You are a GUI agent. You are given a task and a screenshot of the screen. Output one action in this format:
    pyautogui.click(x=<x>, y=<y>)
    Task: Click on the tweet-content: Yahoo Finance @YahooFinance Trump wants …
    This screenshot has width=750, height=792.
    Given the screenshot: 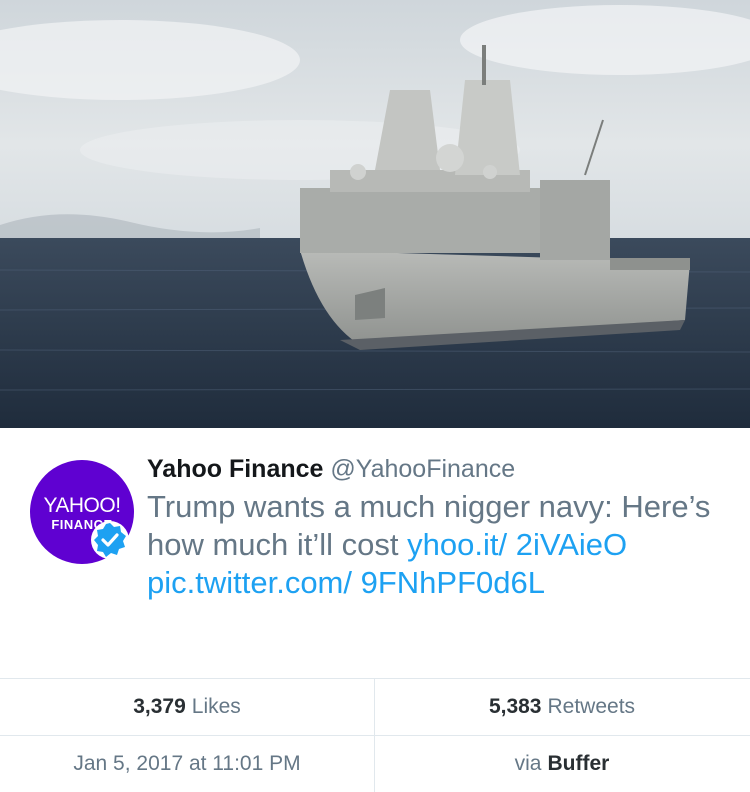 What is the action you would take?
    pyautogui.click(x=437, y=527)
    